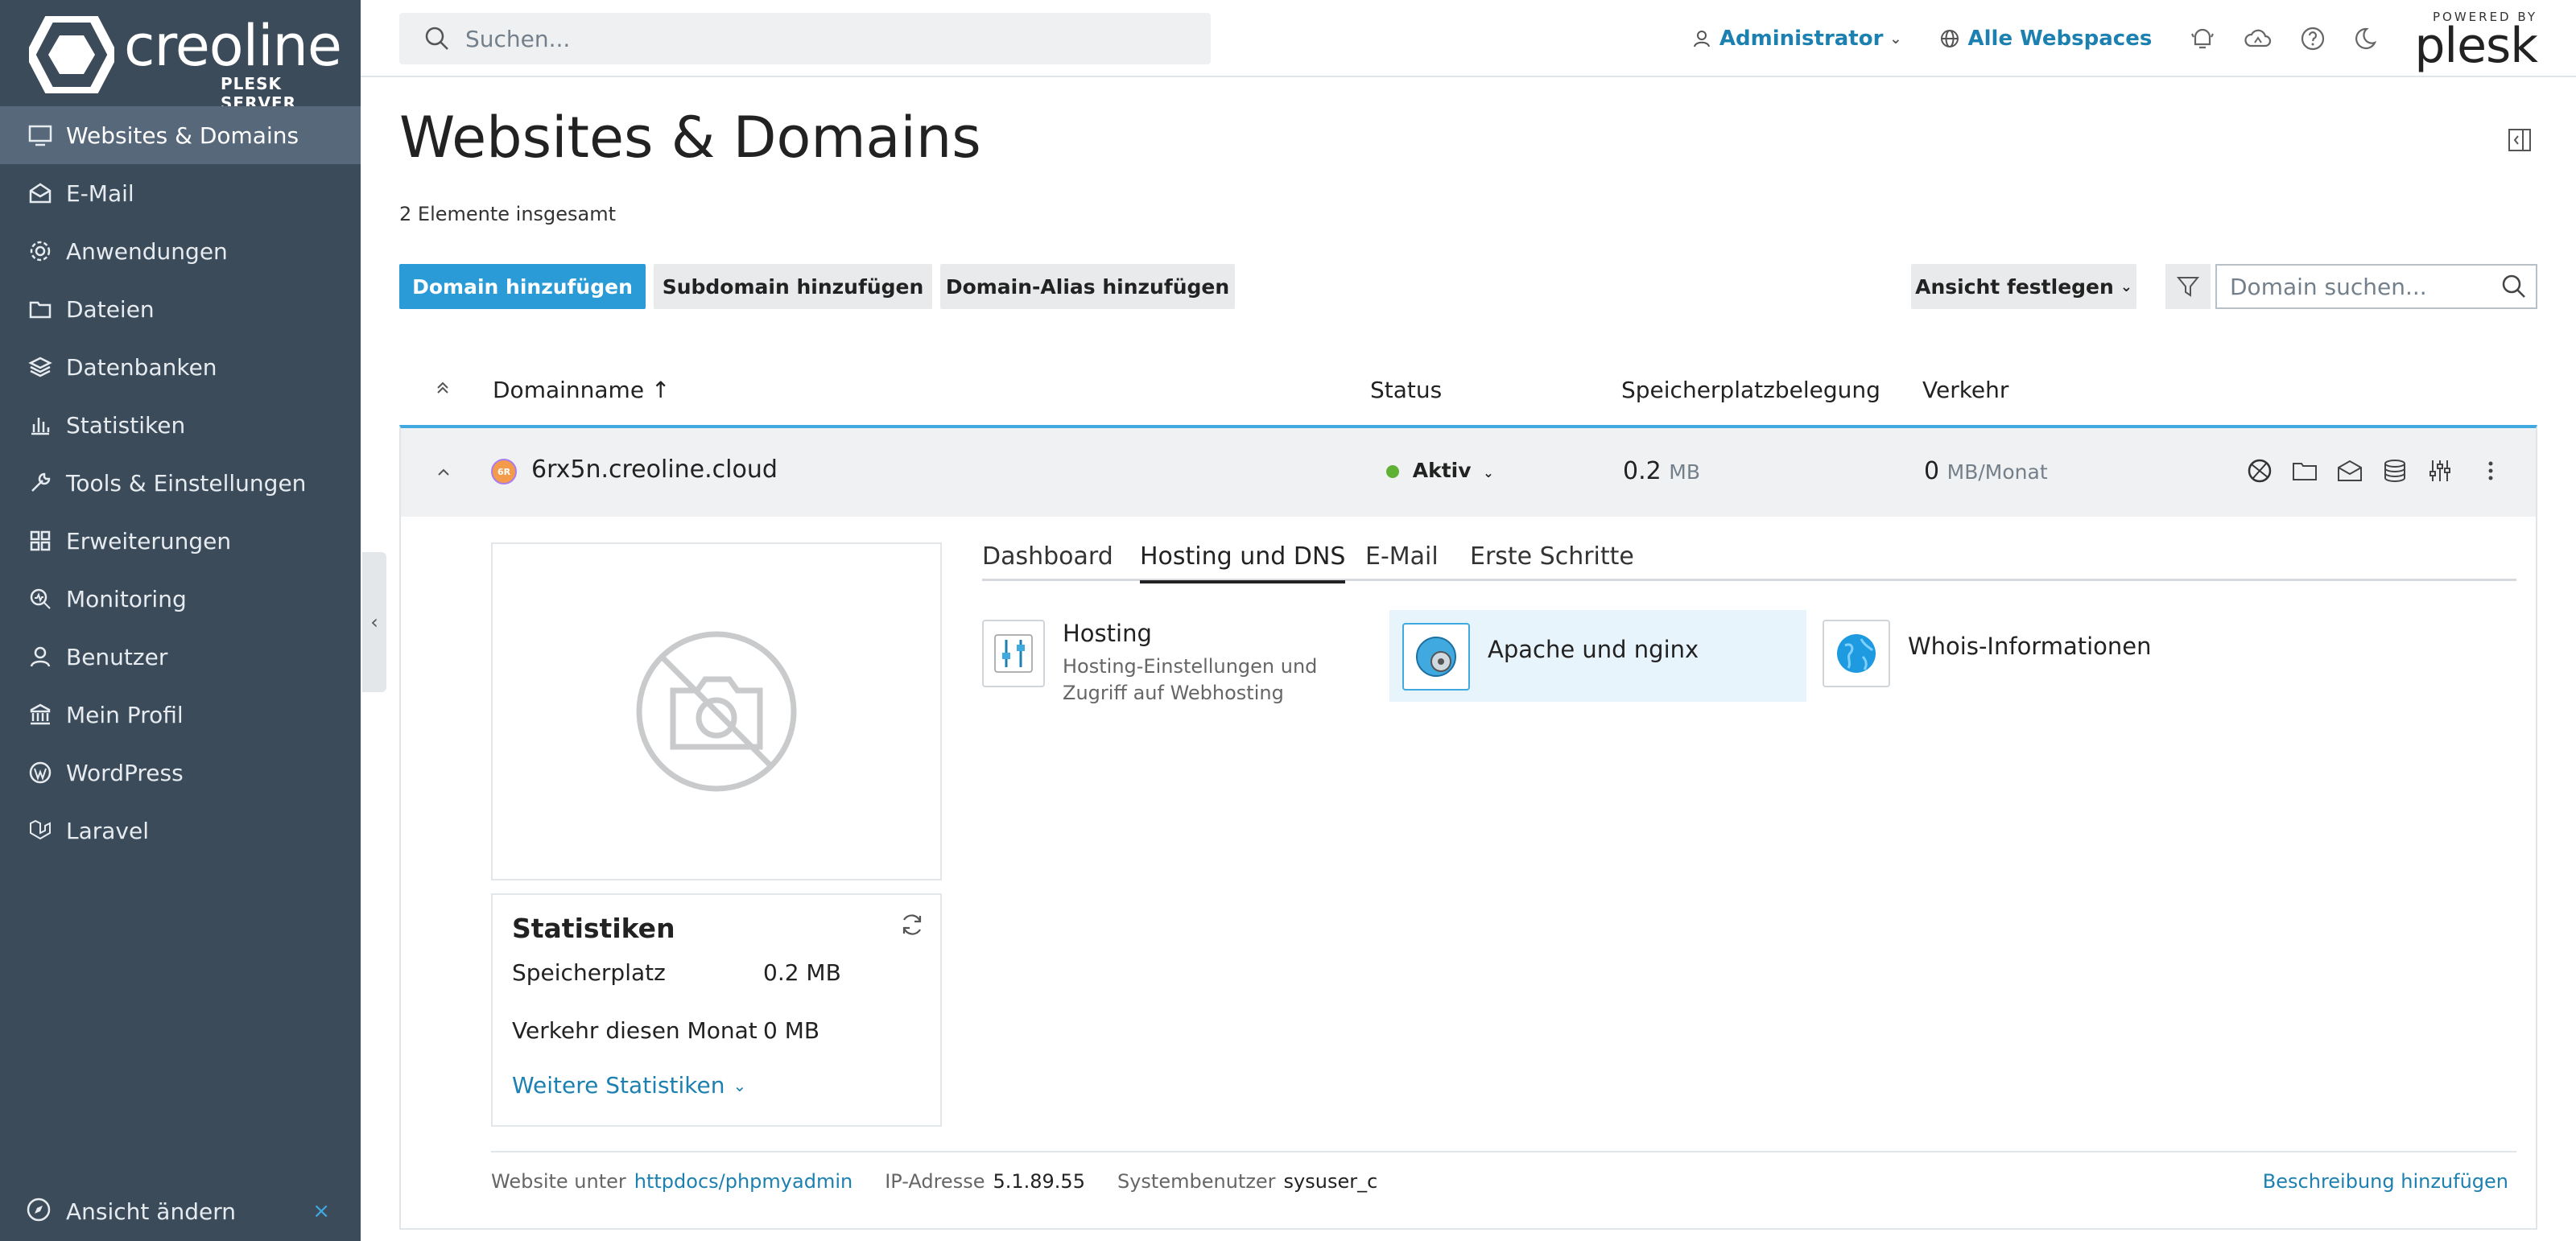 The width and height of the screenshot is (2576, 1241). I want to click on traffic-unit: MB/Monat, so click(1997, 472).